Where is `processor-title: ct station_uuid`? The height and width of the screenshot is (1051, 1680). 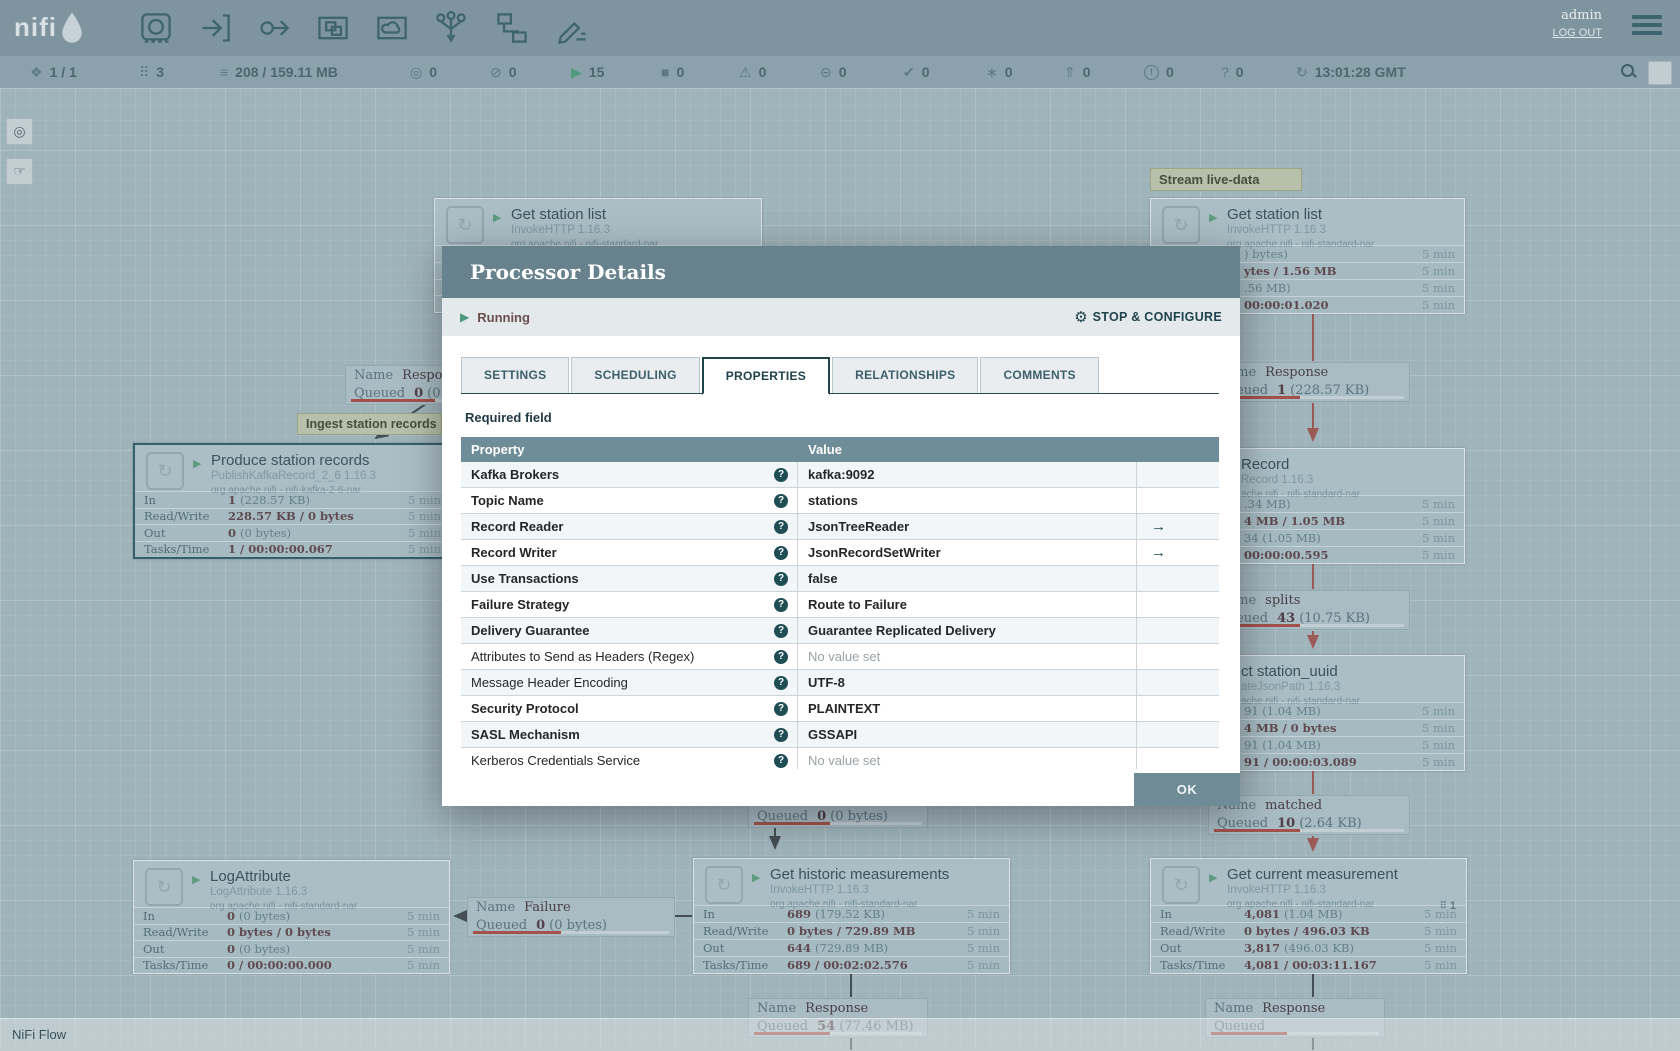 processor-title: ct station_uuid is located at coordinates (1289, 671).